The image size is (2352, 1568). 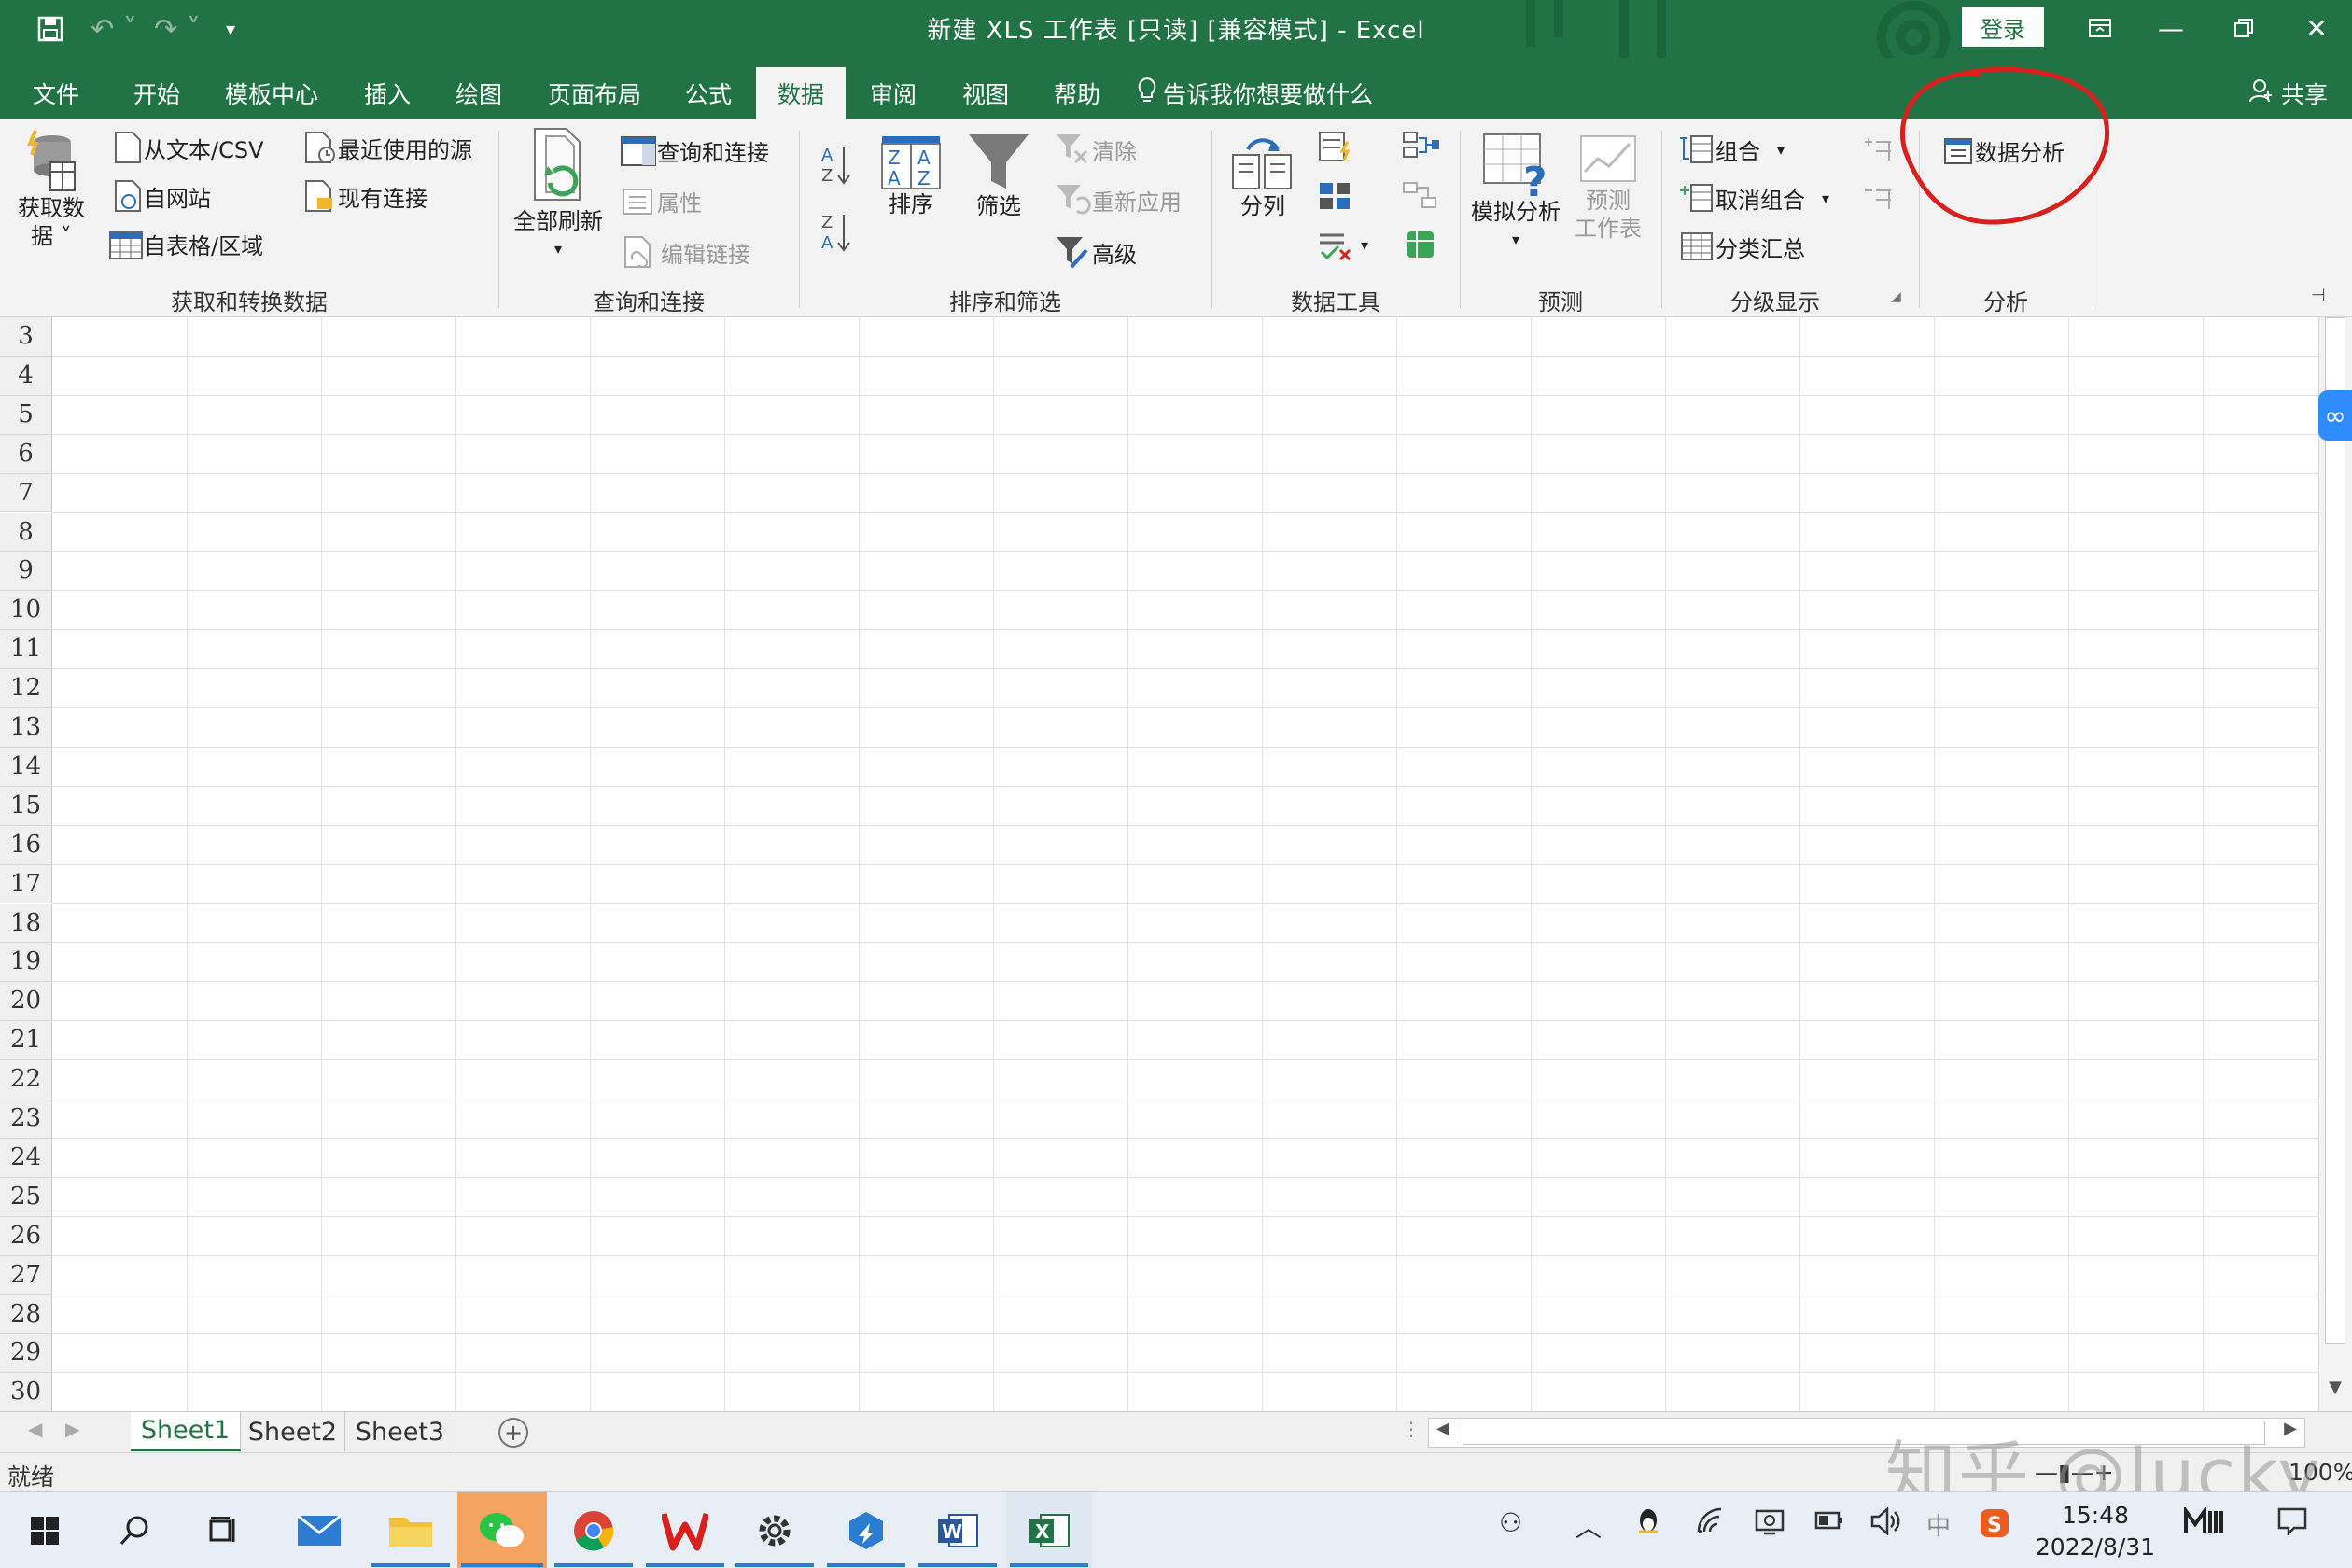 What do you see at coordinates (1335, 196) in the screenshot?
I see `remove-duplicates-button` at bounding box center [1335, 196].